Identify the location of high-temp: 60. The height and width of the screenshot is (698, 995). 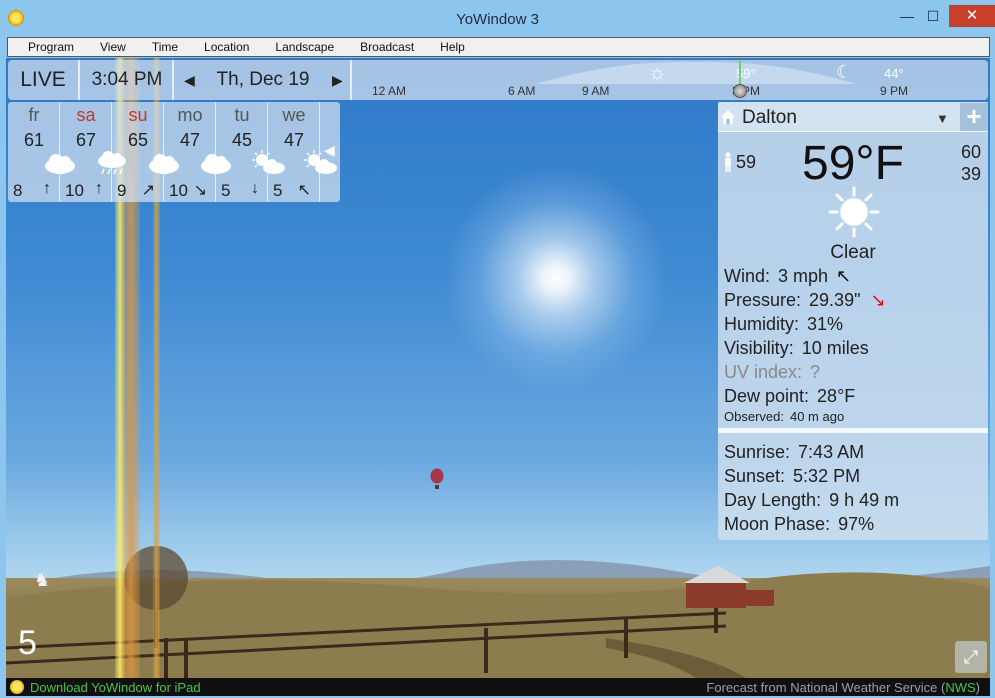
(971, 152).